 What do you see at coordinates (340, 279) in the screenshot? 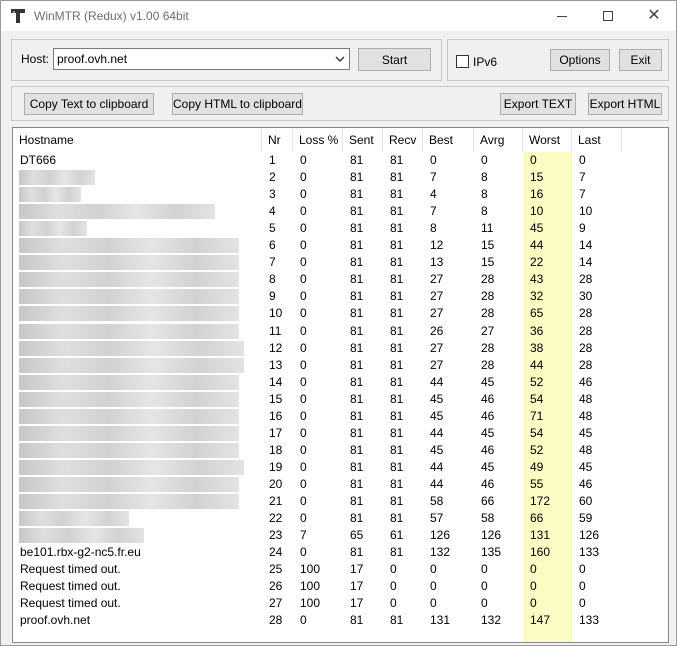
I see `table-row: 8 0 81 81 27 28 43 28` at bounding box center [340, 279].